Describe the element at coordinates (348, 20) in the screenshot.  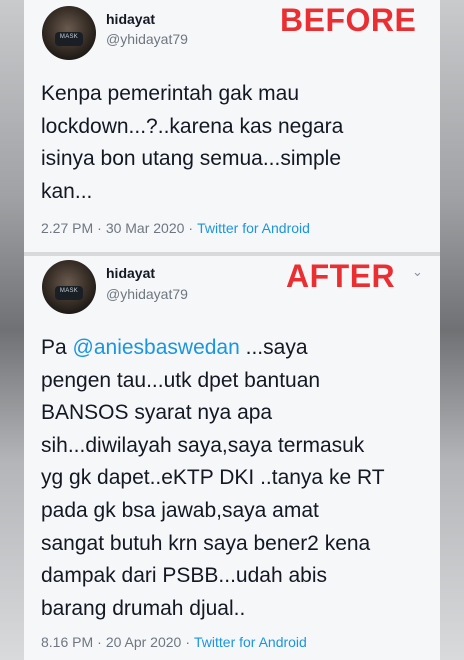
I see `before-label: BEFORE` at that location.